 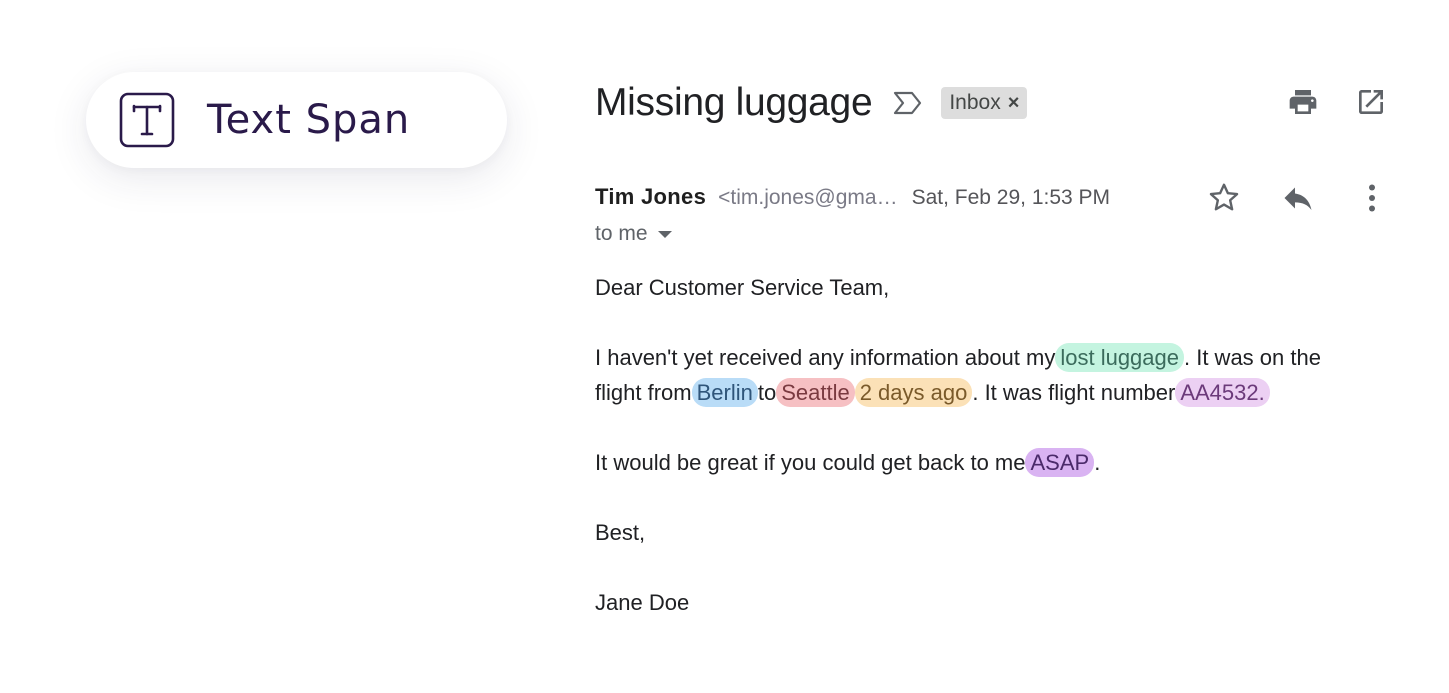 What do you see at coordinates (815, 392) in the screenshot?
I see `text-span-highlight-destination: Seattle` at bounding box center [815, 392].